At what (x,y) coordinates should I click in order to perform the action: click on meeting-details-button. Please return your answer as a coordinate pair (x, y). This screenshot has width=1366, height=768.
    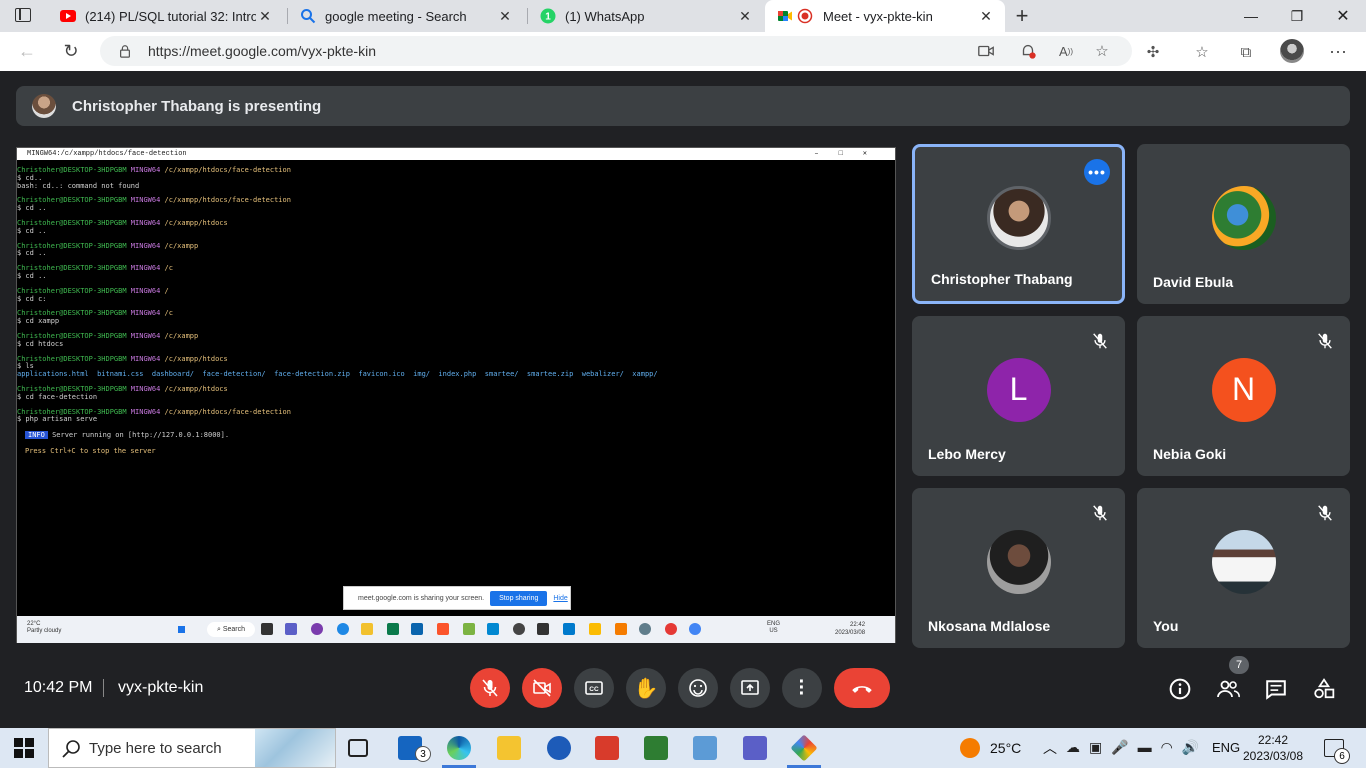
    Looking at the image, I should click on (1180, 689).